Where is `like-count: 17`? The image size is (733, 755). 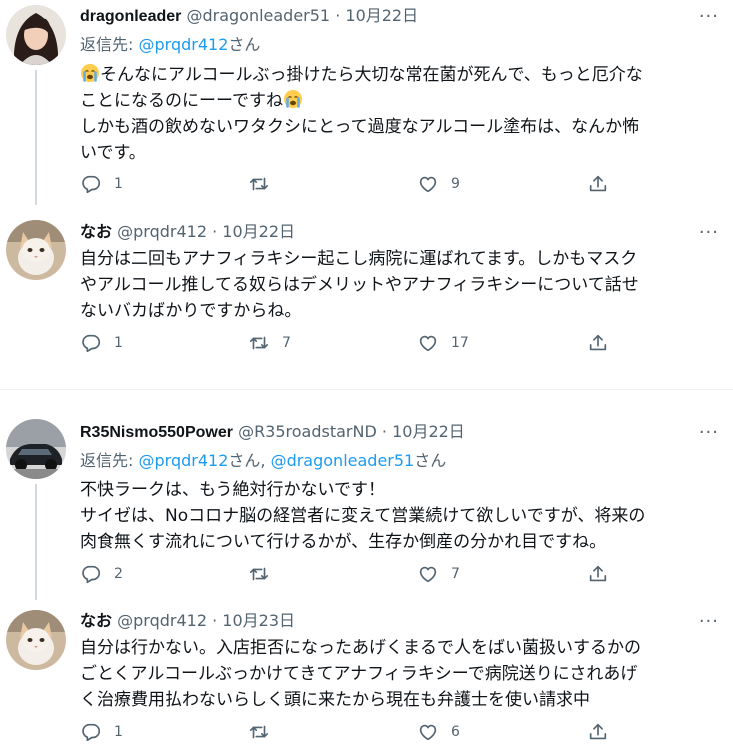
like-count: 17 is located at coordinates (460, 343).